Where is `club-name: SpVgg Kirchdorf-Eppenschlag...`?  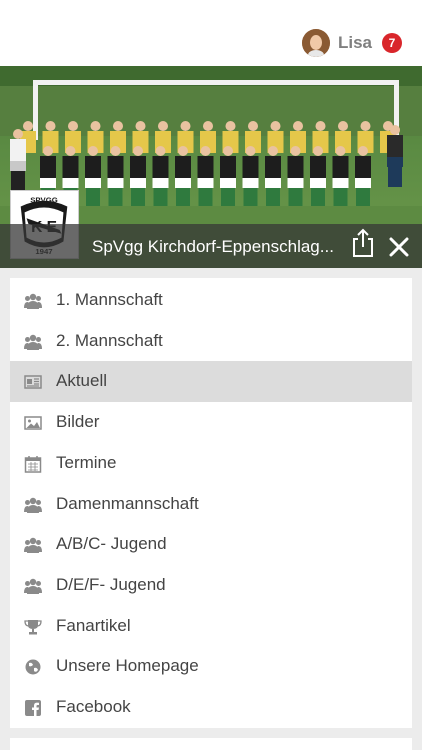 club-name: SpVgg Kirchdorf-Eppenschlag... is located at coordinates (213, 246).